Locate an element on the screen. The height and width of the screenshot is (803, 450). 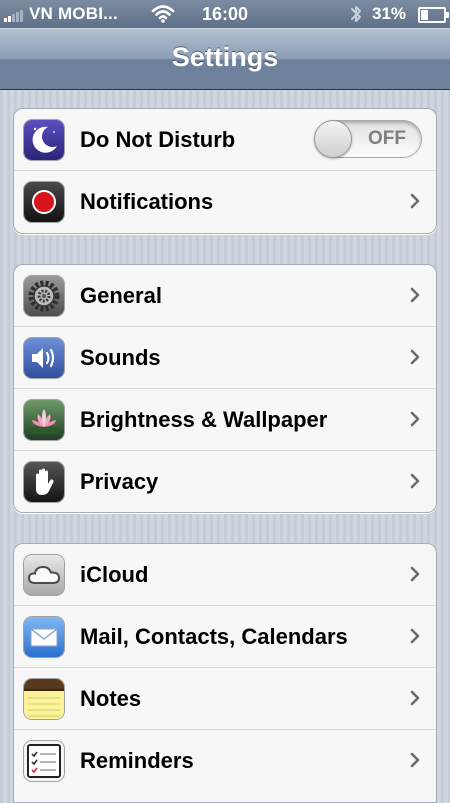
status-bar: VN MOBI... 16:00 31% is located at coordinates (225, 14).